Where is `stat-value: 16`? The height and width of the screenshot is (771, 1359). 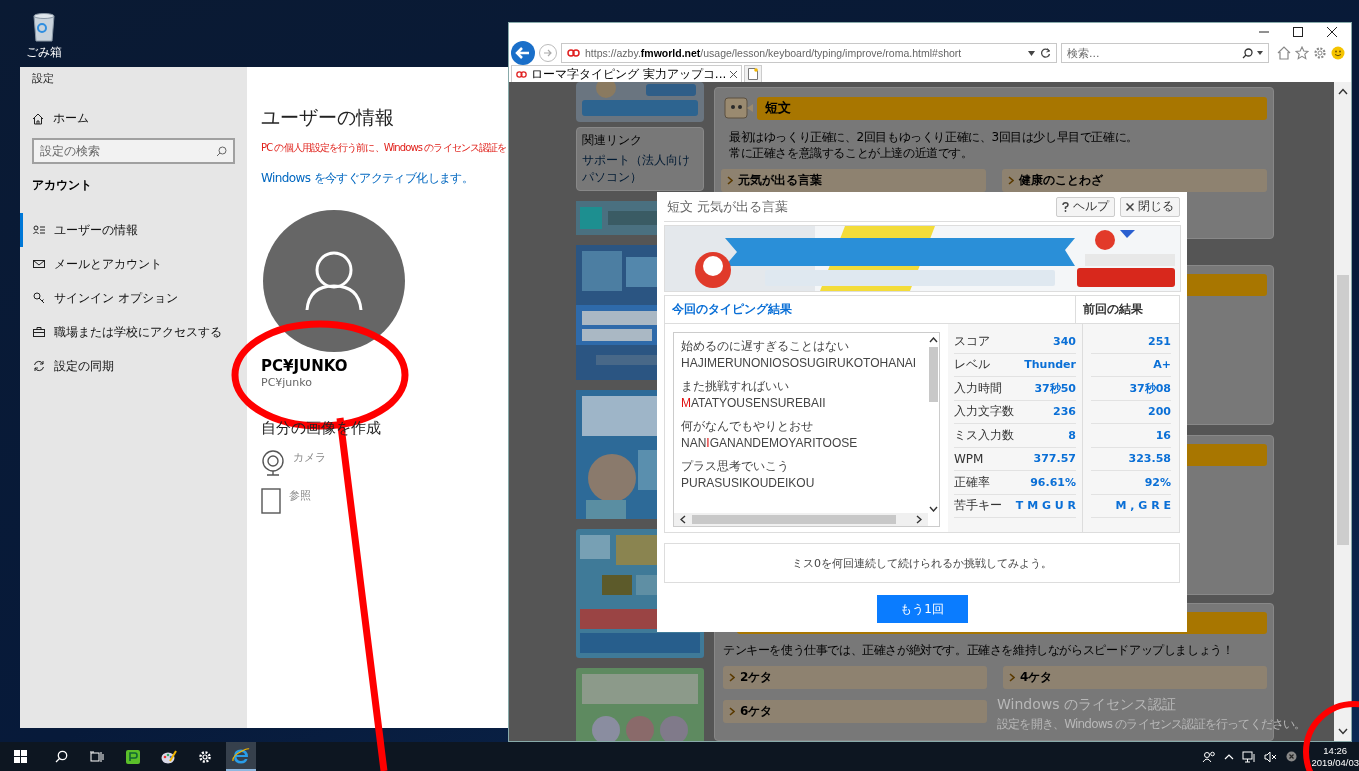
stat-value: 16 is located at coordinates (1163, 435).